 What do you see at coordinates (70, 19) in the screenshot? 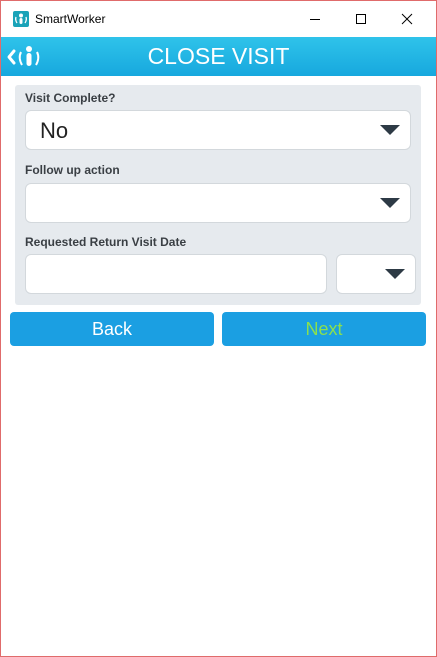
I see `window-title: SmartWorker` at bounding box center [70, 19].